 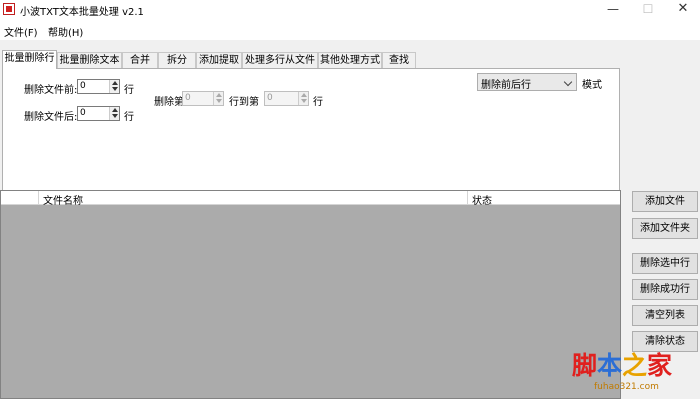 What do you see at coordinates (82, 12) in the screenshot?
I see `window-title: 小波TXT文本批量处理 v2.1` at bounding box center [82, 12].